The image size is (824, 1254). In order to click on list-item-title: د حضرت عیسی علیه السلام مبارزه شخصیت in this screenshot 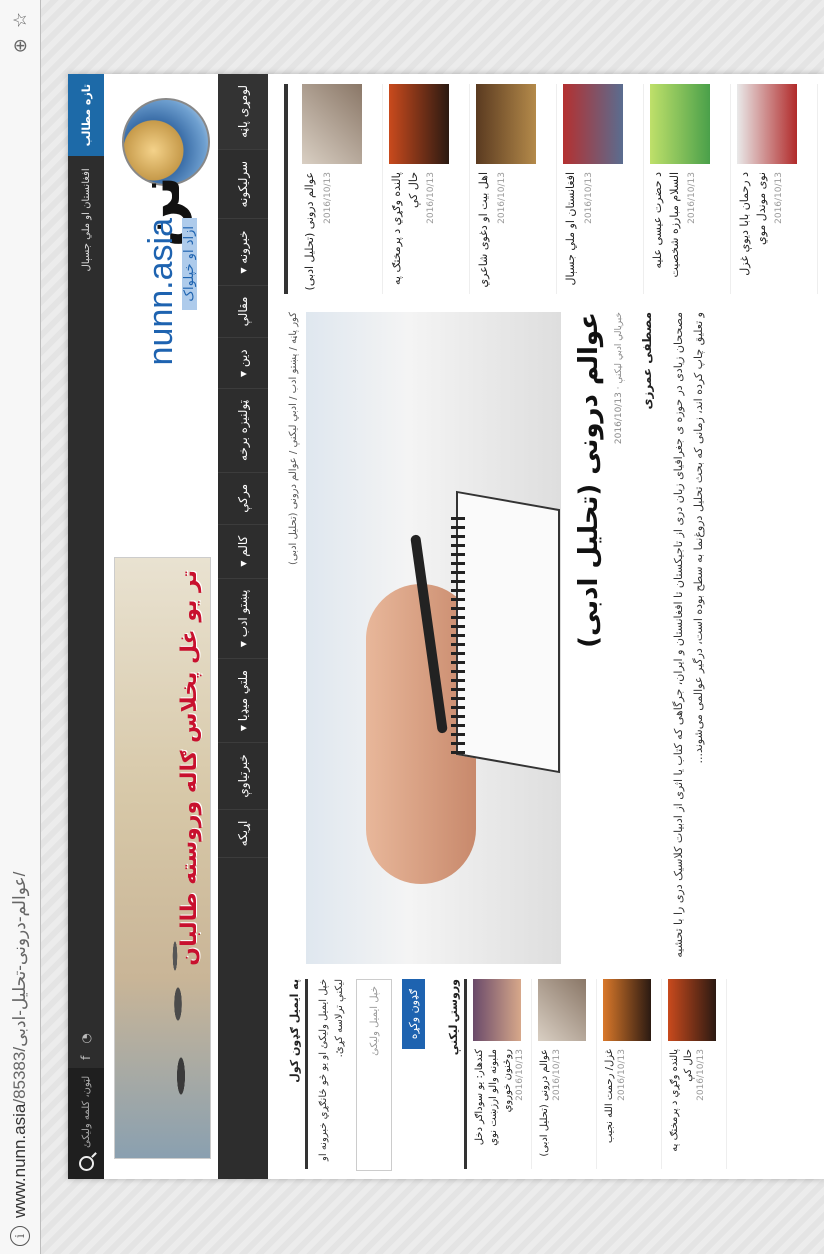, I will do `click(666, 233)`.